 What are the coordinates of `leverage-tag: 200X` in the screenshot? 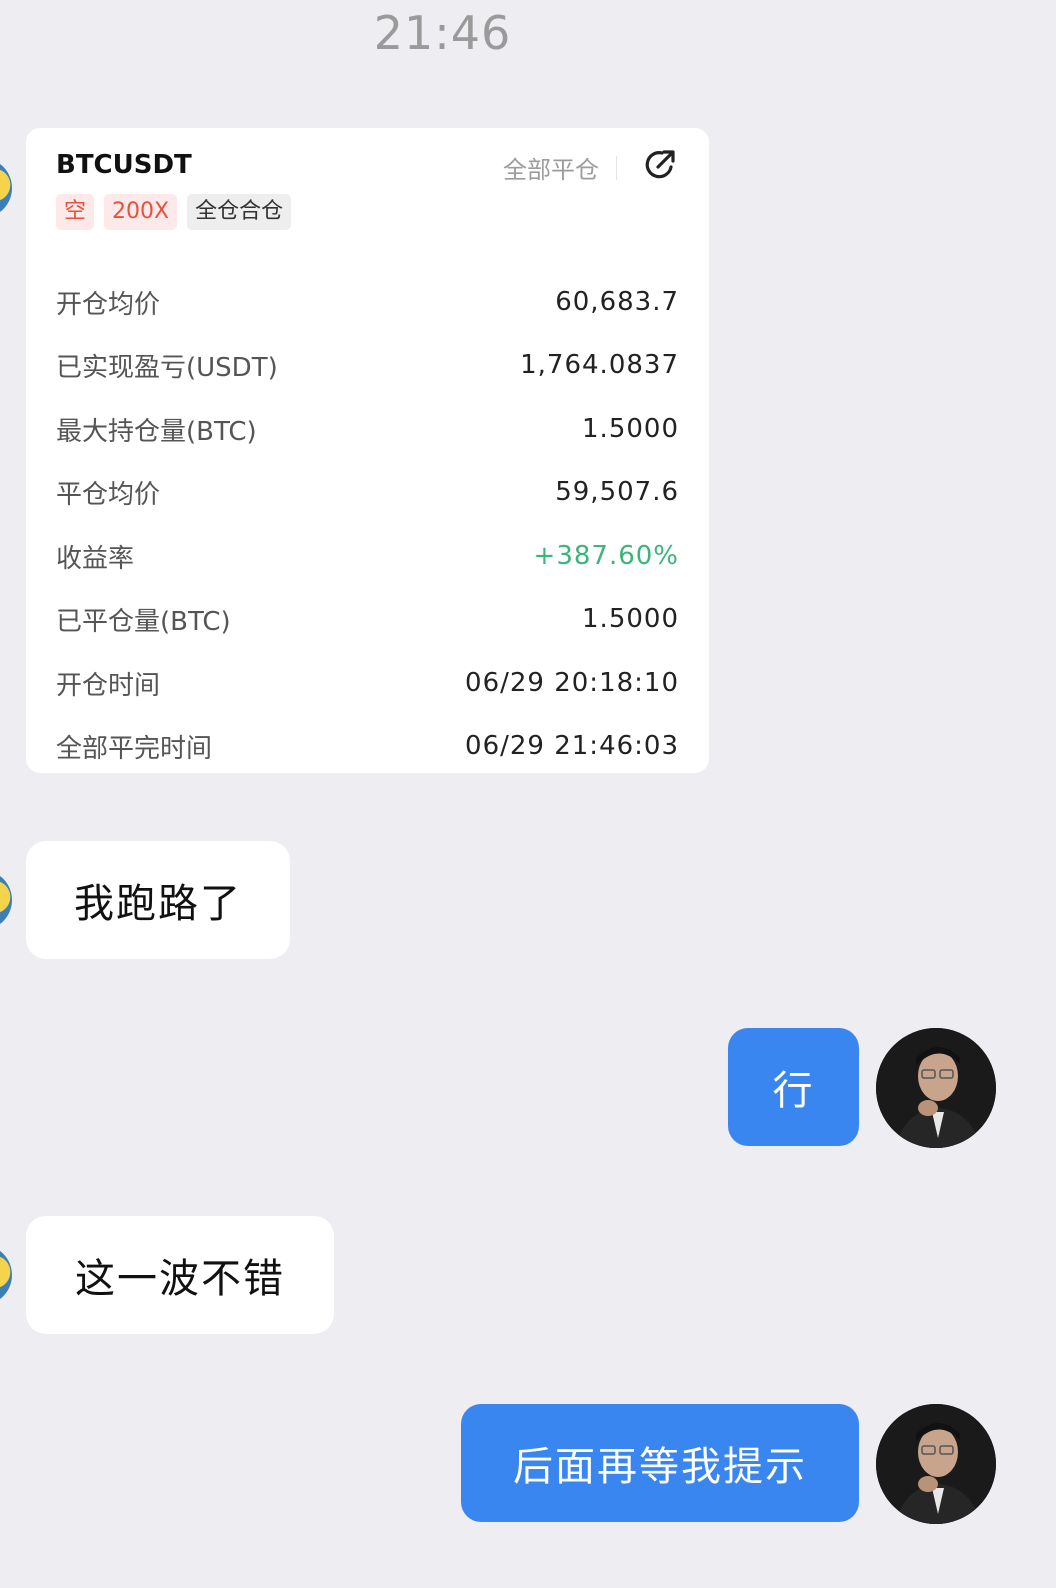 It's located at (141, 212).